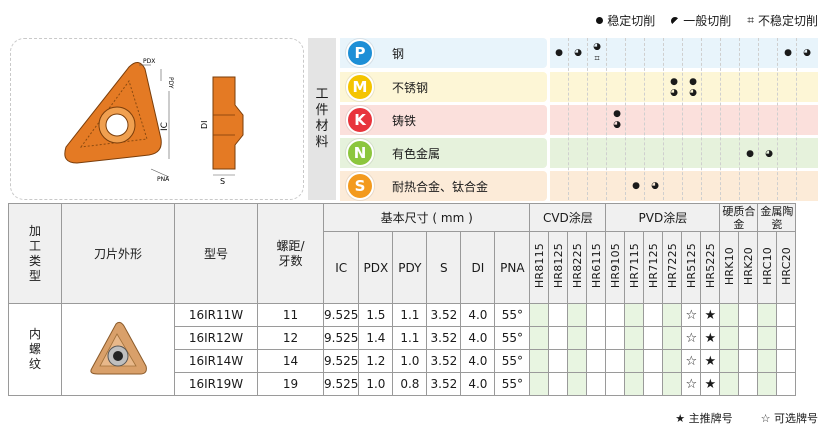 This screenshot has height=437, width=826. I want to click on model-cell: 16IR19W, so click(216, 384).